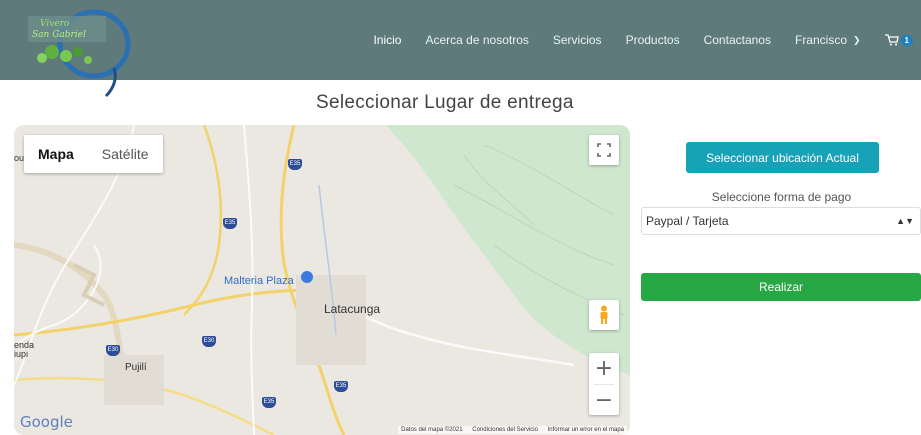 This screenshot has height=435, width=921. Describe the element at coordinates (125, 154) in the screenshot. I see `map-type-satellite-button: Satélite` at that location.